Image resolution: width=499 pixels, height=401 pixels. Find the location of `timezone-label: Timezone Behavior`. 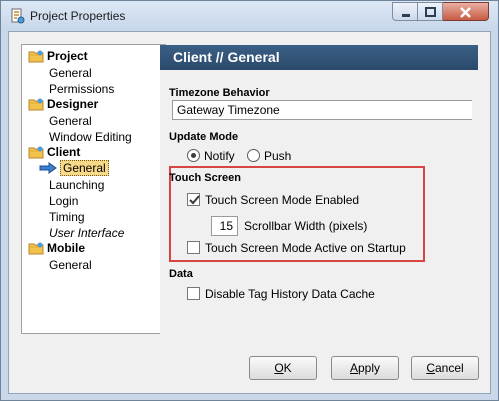

timezone-label: Timezone Behavior is located at coordinates (219, 93).